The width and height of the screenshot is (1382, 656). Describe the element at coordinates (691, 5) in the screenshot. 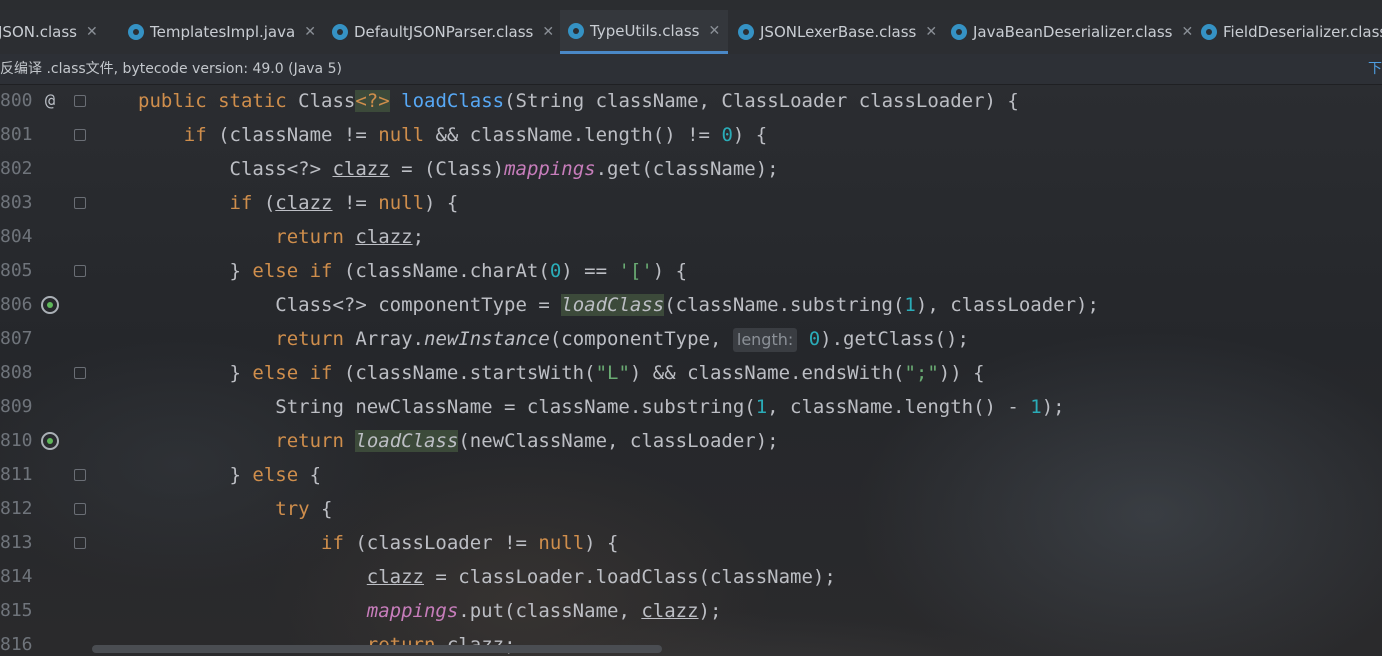

I see `breadcrumb-strip` at that location.